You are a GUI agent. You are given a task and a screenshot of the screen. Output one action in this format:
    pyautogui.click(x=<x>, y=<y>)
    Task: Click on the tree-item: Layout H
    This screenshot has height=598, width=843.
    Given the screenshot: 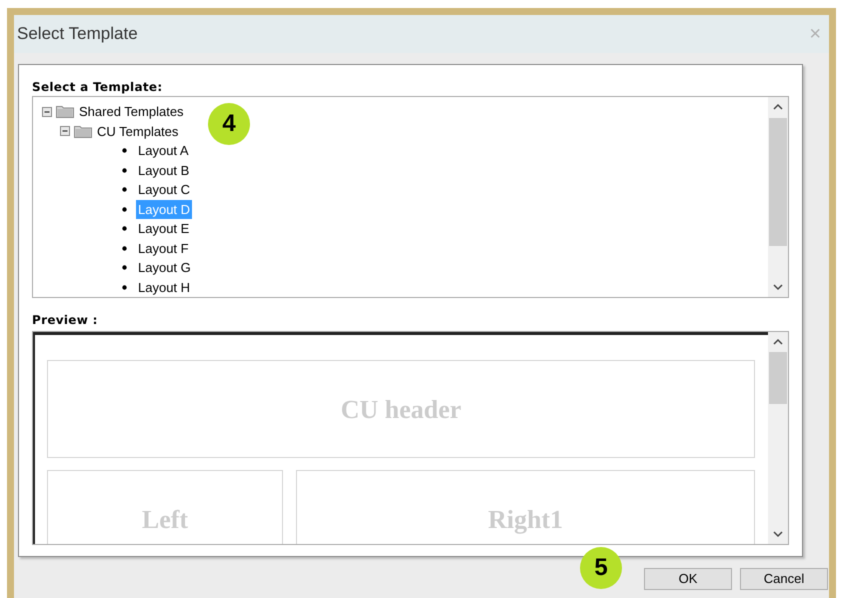 What is the action you would take?
    pyautogui.click(x=164, y=287)
    